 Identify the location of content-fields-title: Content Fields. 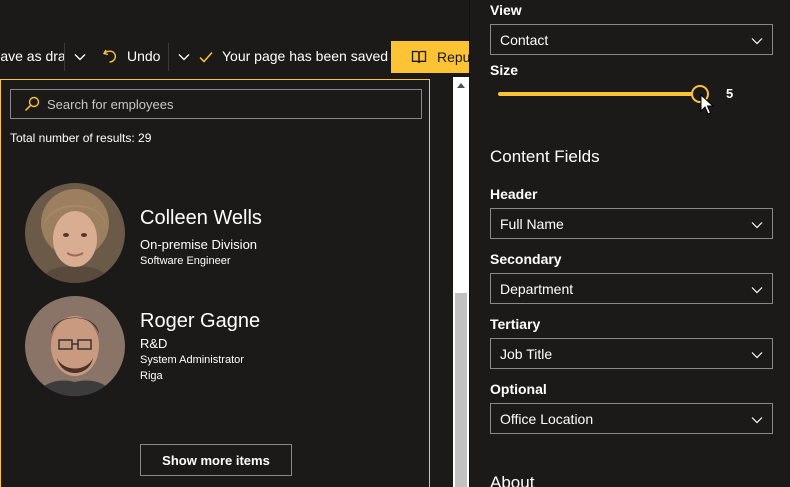
(545, 156).